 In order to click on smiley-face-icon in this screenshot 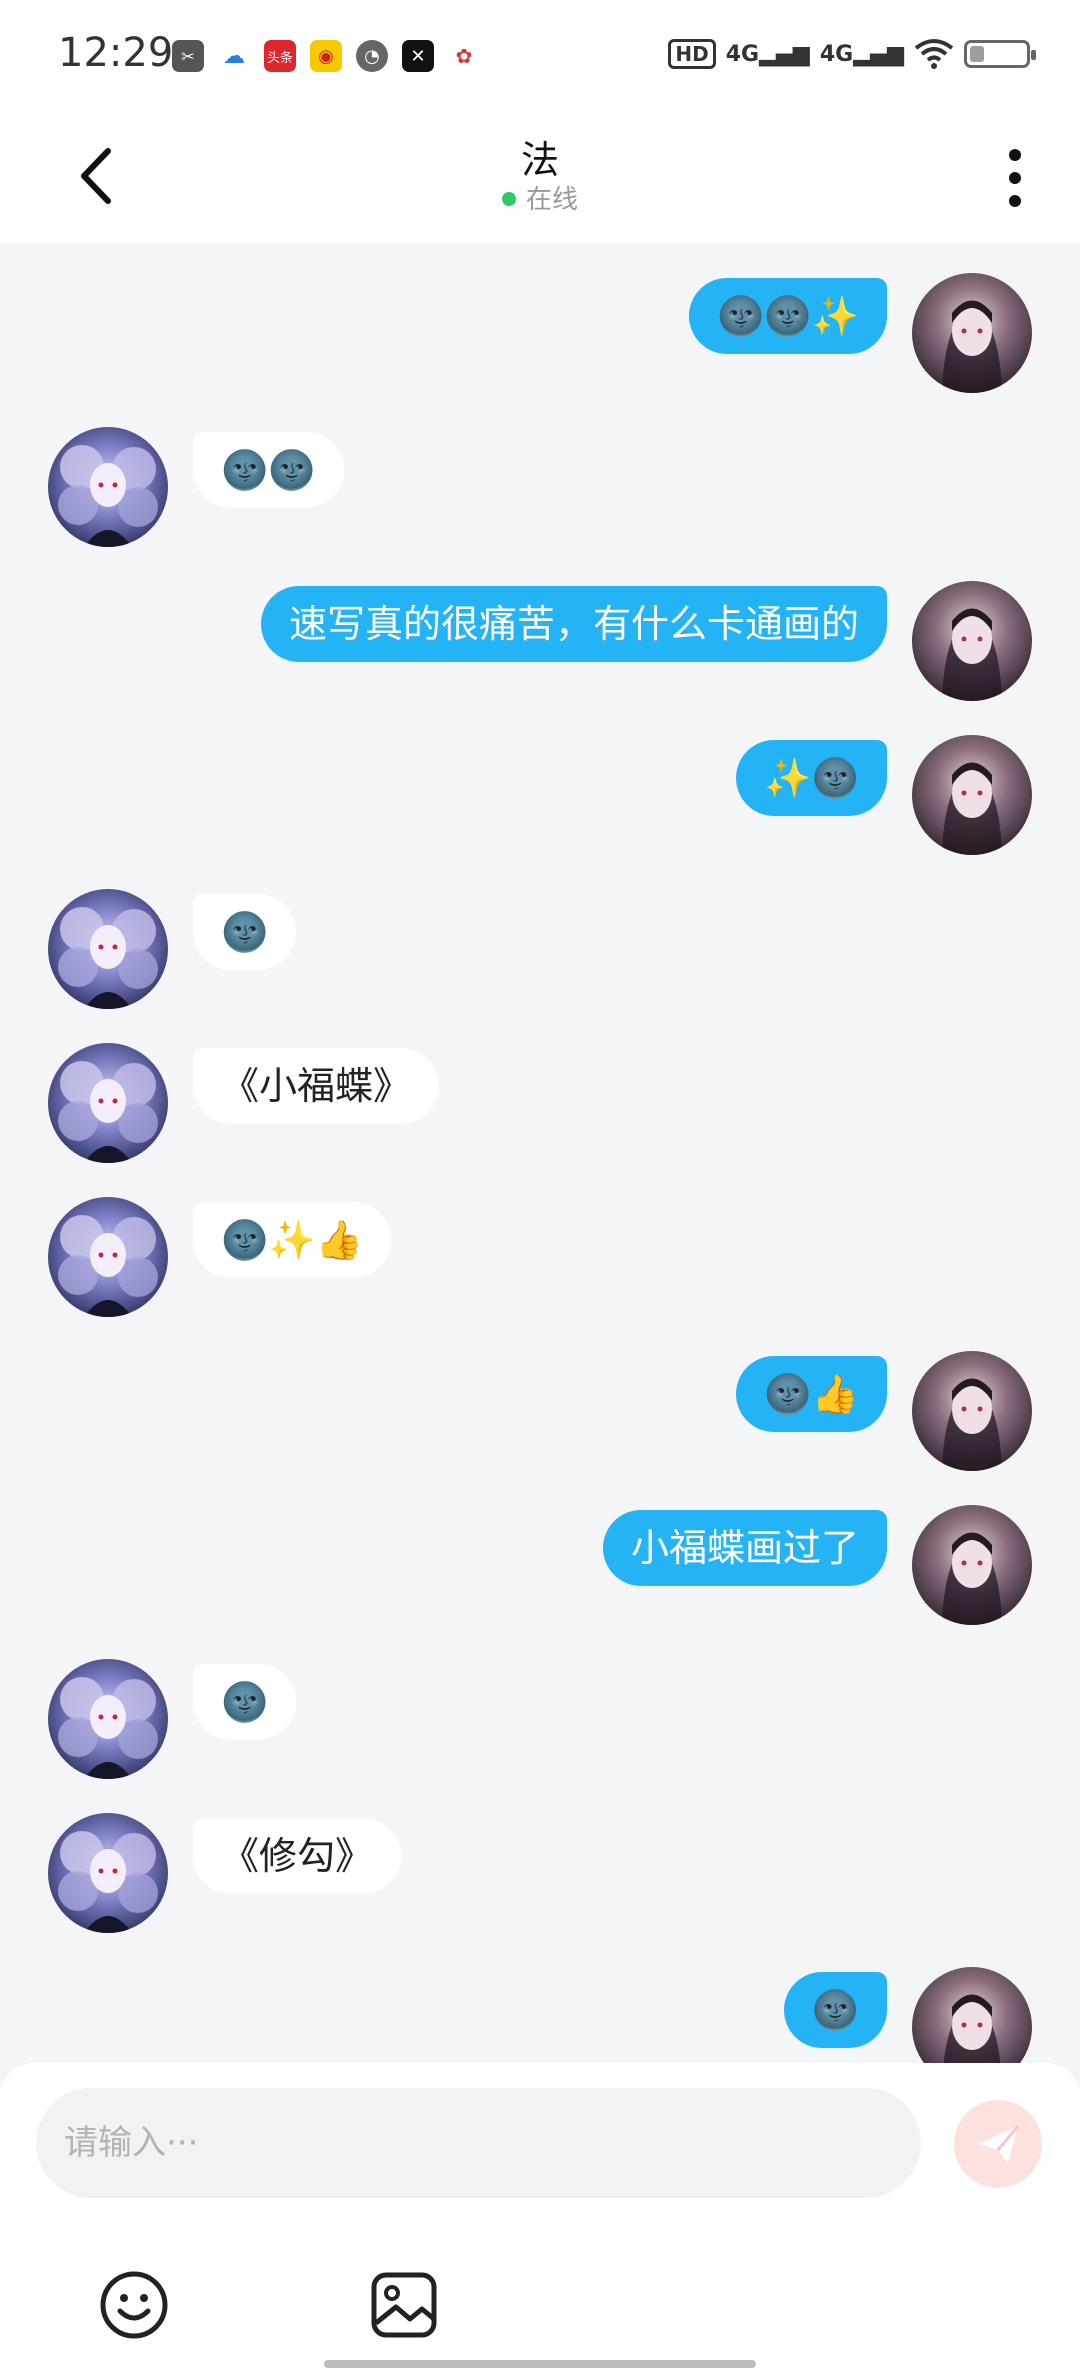, I will do `click(134, 2305)`.